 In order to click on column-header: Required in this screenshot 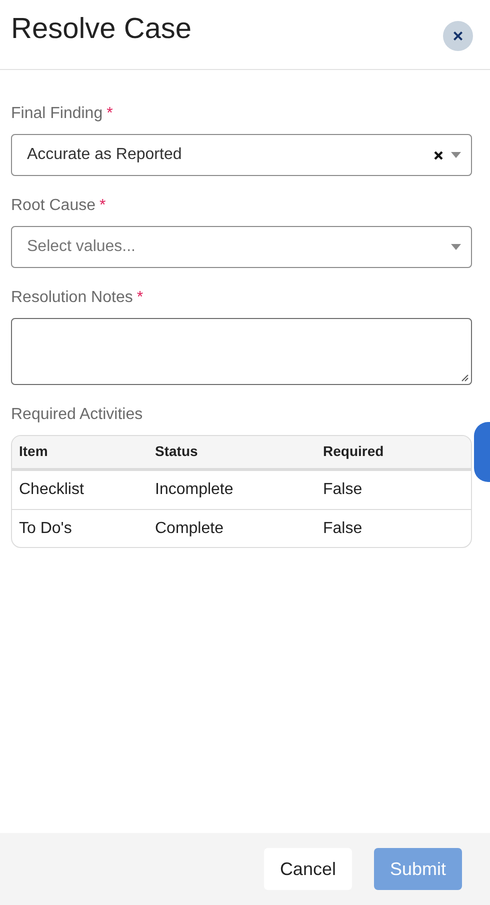, I will do `click(353, 451)`.